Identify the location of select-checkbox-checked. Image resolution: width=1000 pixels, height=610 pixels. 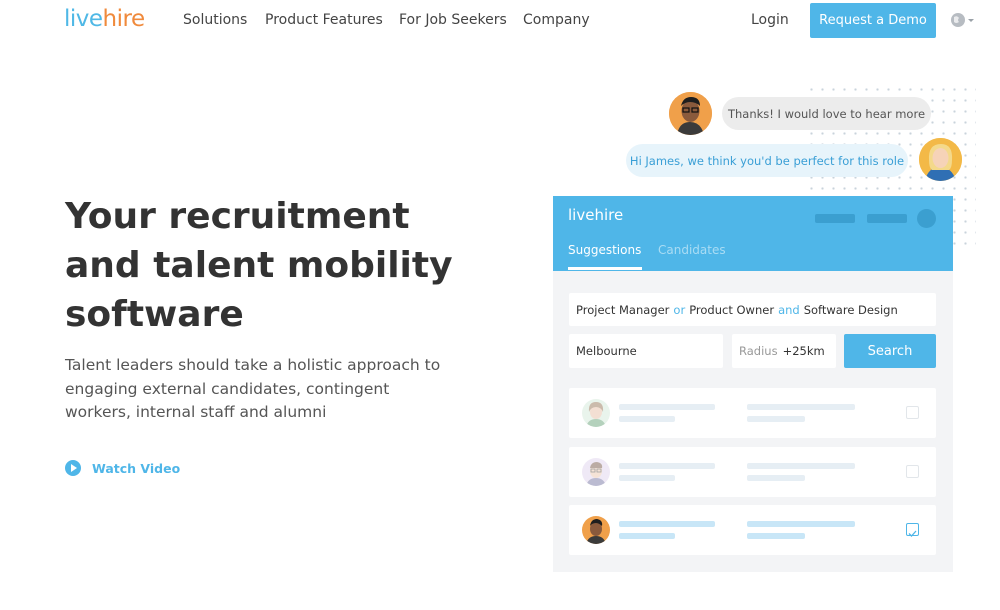
(912, 530).